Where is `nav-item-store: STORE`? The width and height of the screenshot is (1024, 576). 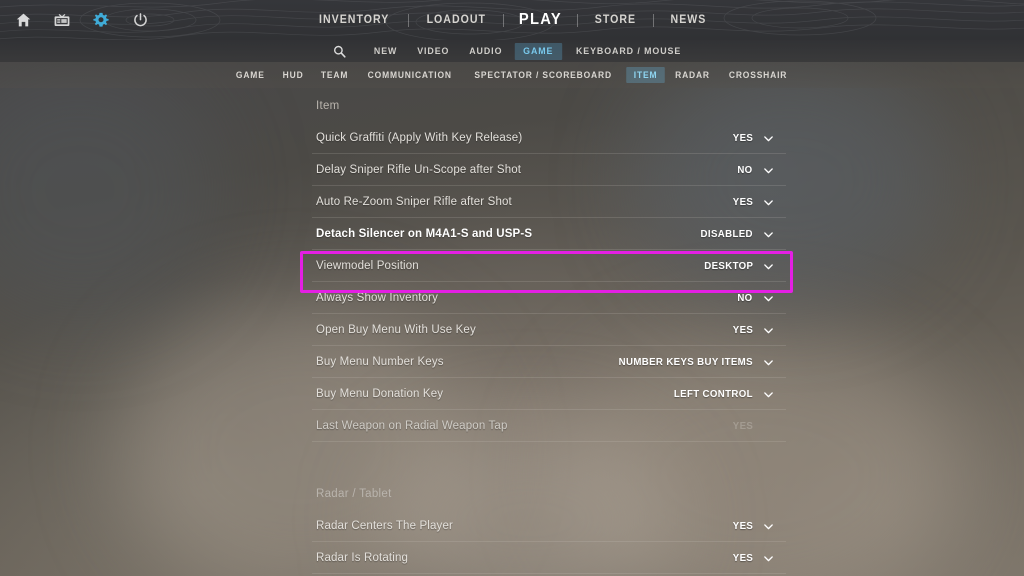 nav-item-store: STORE is located at coordinates (615, 20).